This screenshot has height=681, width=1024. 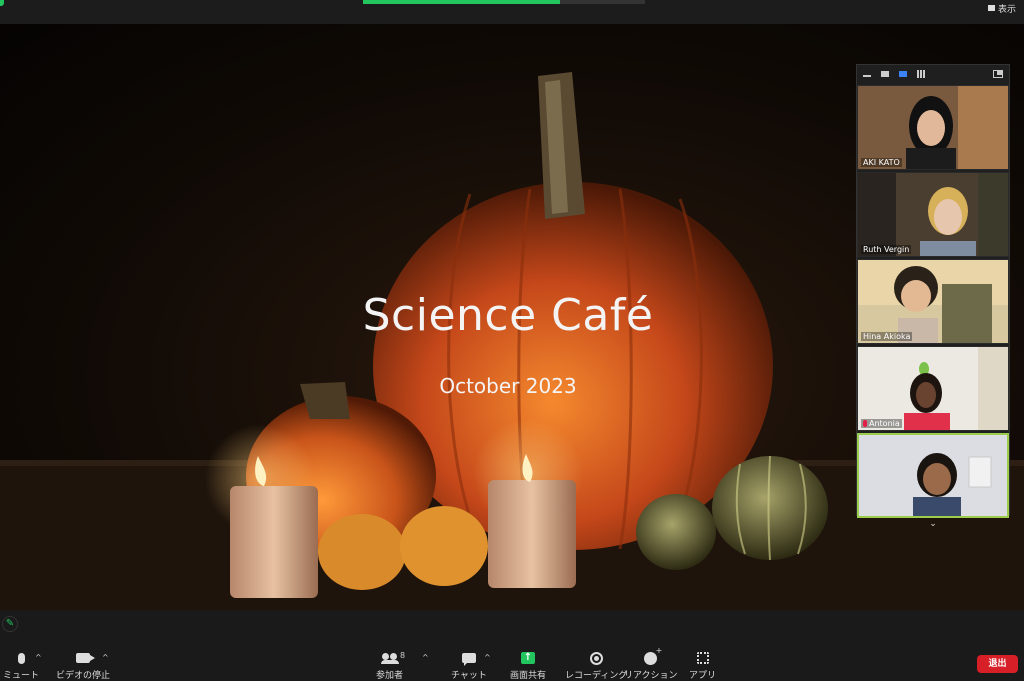 What do you see at coordinates (390, 676) in the screenshot?
I see `participants-label: 参加者` at bounding box center [390, 676].